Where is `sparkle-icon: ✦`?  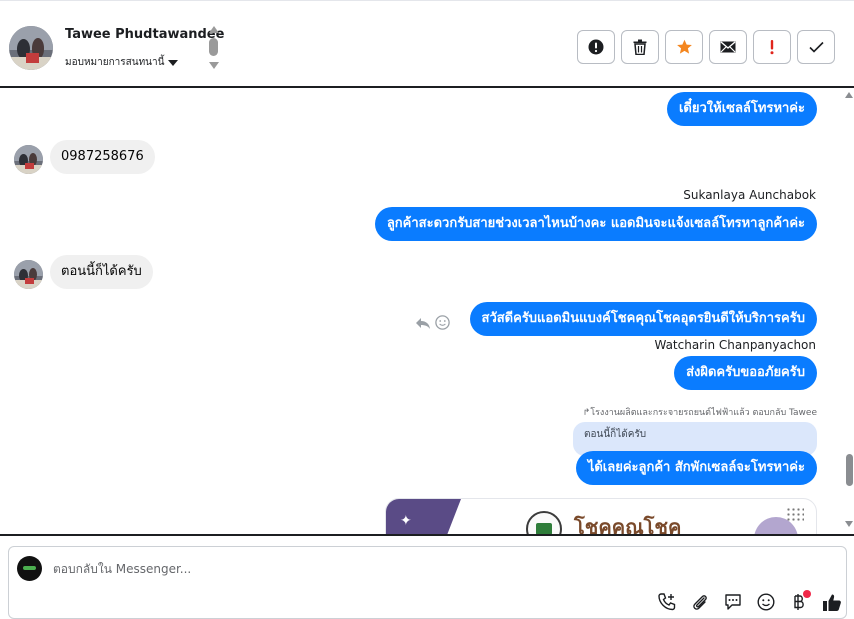
sparkle-icon: ✦ is located at coordinates (406, 521).